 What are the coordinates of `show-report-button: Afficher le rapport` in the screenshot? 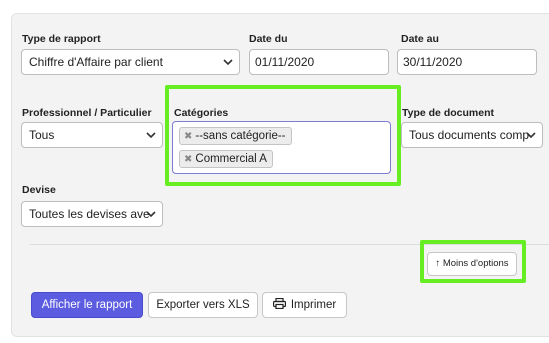 It's located at (87, 305).